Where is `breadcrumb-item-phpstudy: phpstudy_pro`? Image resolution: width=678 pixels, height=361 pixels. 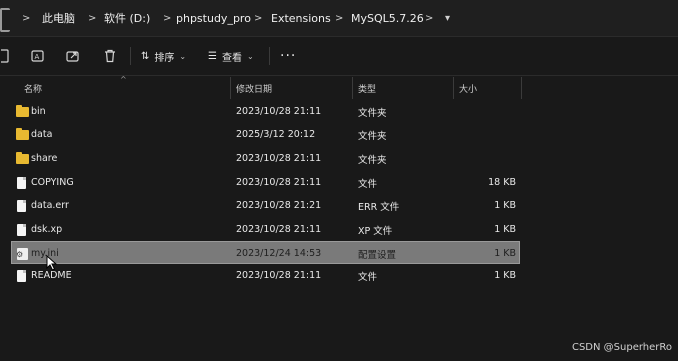
breadcrumb-item-phpstudy: phpstudy_pro is located at coordinates (213, 18).